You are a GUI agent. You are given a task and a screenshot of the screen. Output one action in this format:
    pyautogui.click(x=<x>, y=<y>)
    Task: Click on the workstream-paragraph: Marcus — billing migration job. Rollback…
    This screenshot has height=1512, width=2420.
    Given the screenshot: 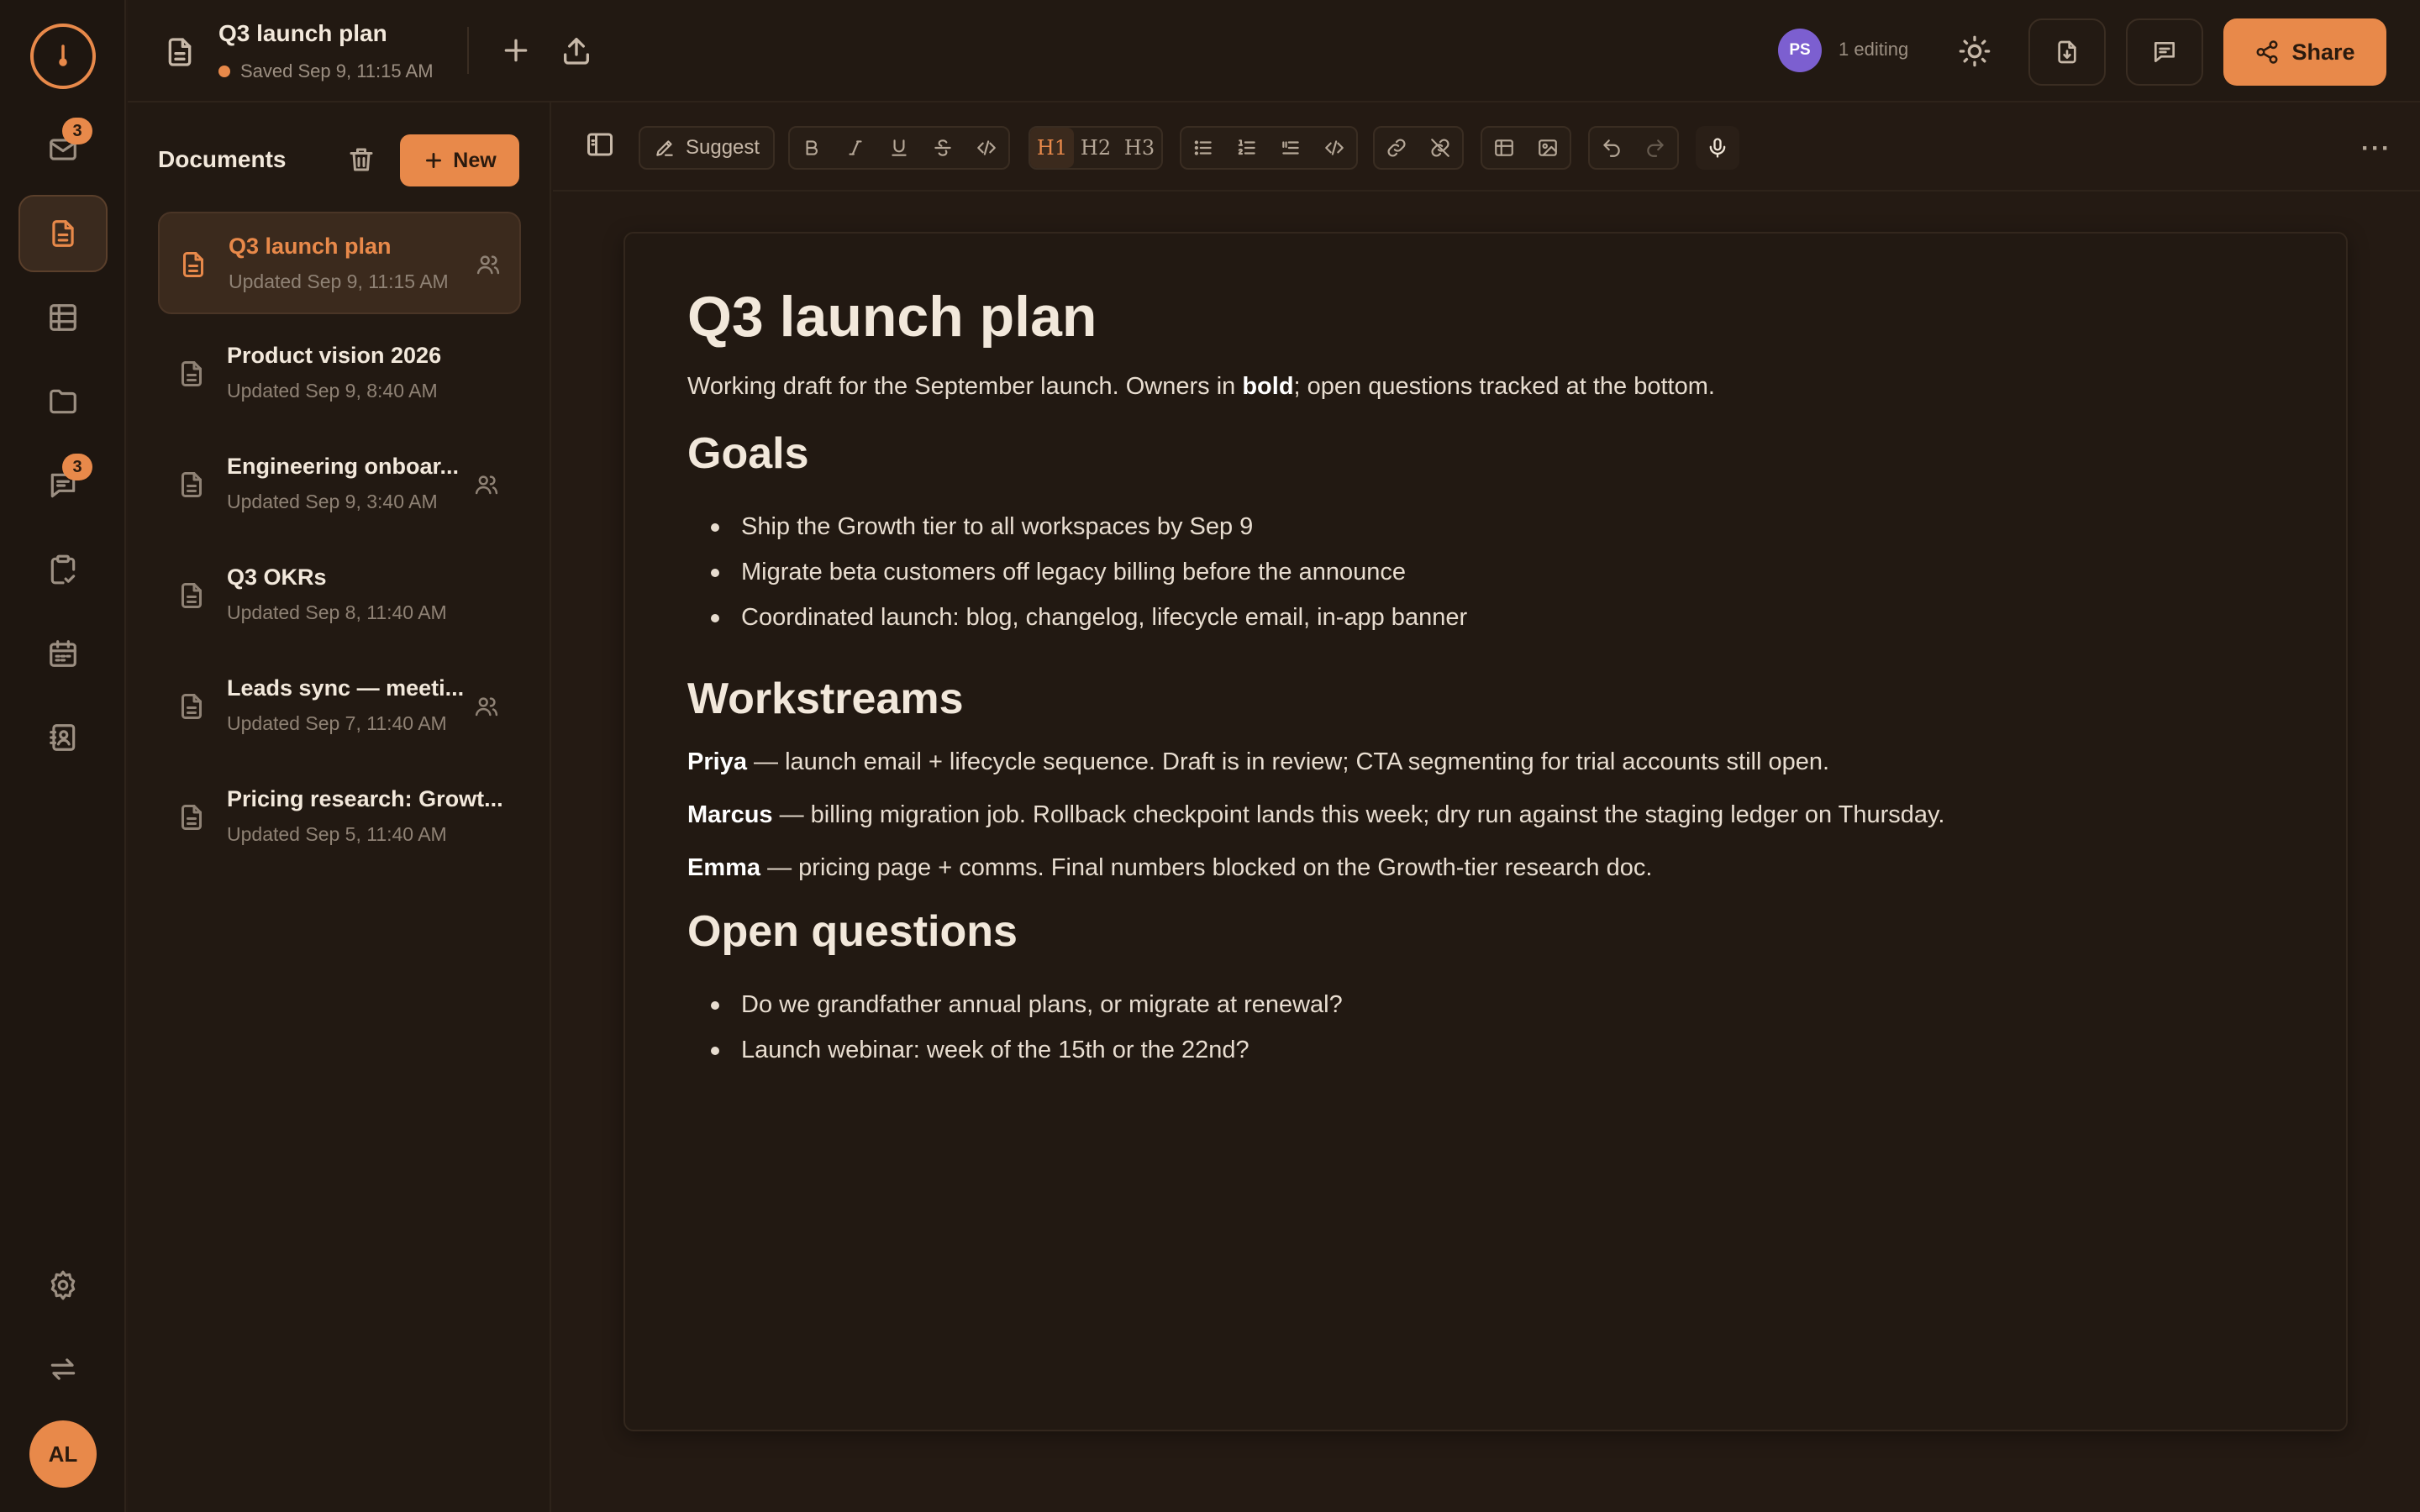 What is the action you would take?
    pyautogui.click(x=1485, y=815)
    